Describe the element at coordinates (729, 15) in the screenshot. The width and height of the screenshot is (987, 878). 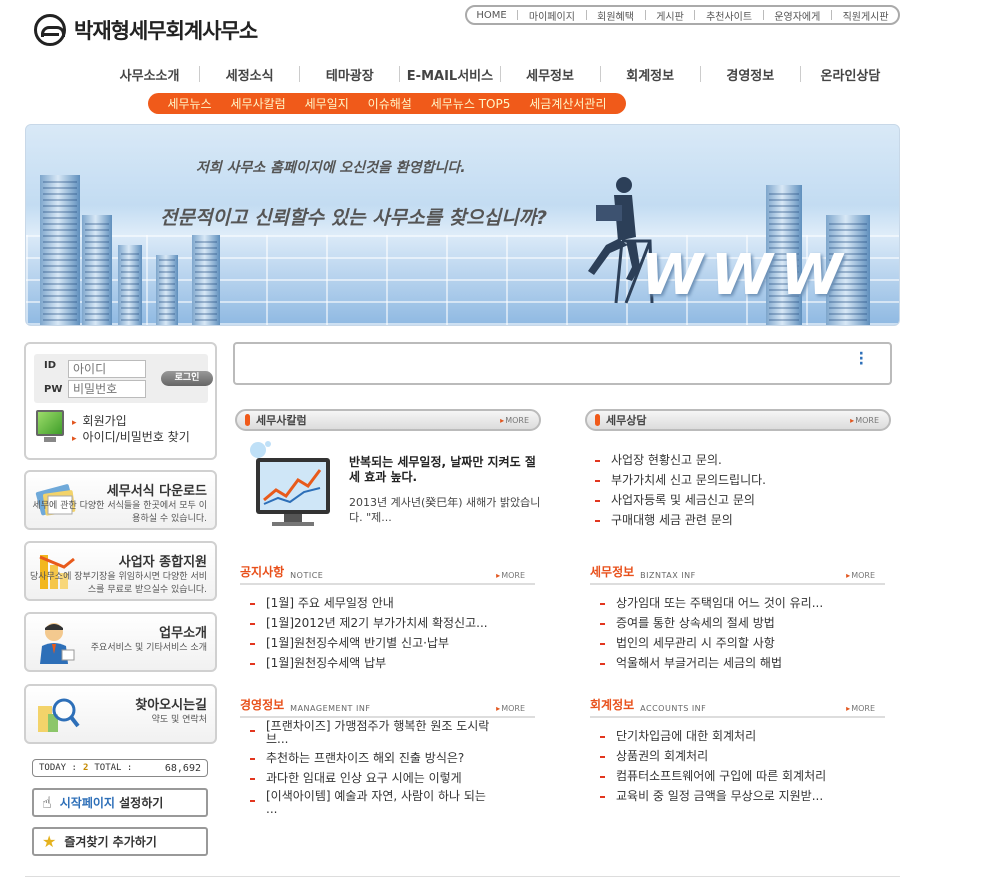
I see `util-recommend-link: 추천사이트` at that location.